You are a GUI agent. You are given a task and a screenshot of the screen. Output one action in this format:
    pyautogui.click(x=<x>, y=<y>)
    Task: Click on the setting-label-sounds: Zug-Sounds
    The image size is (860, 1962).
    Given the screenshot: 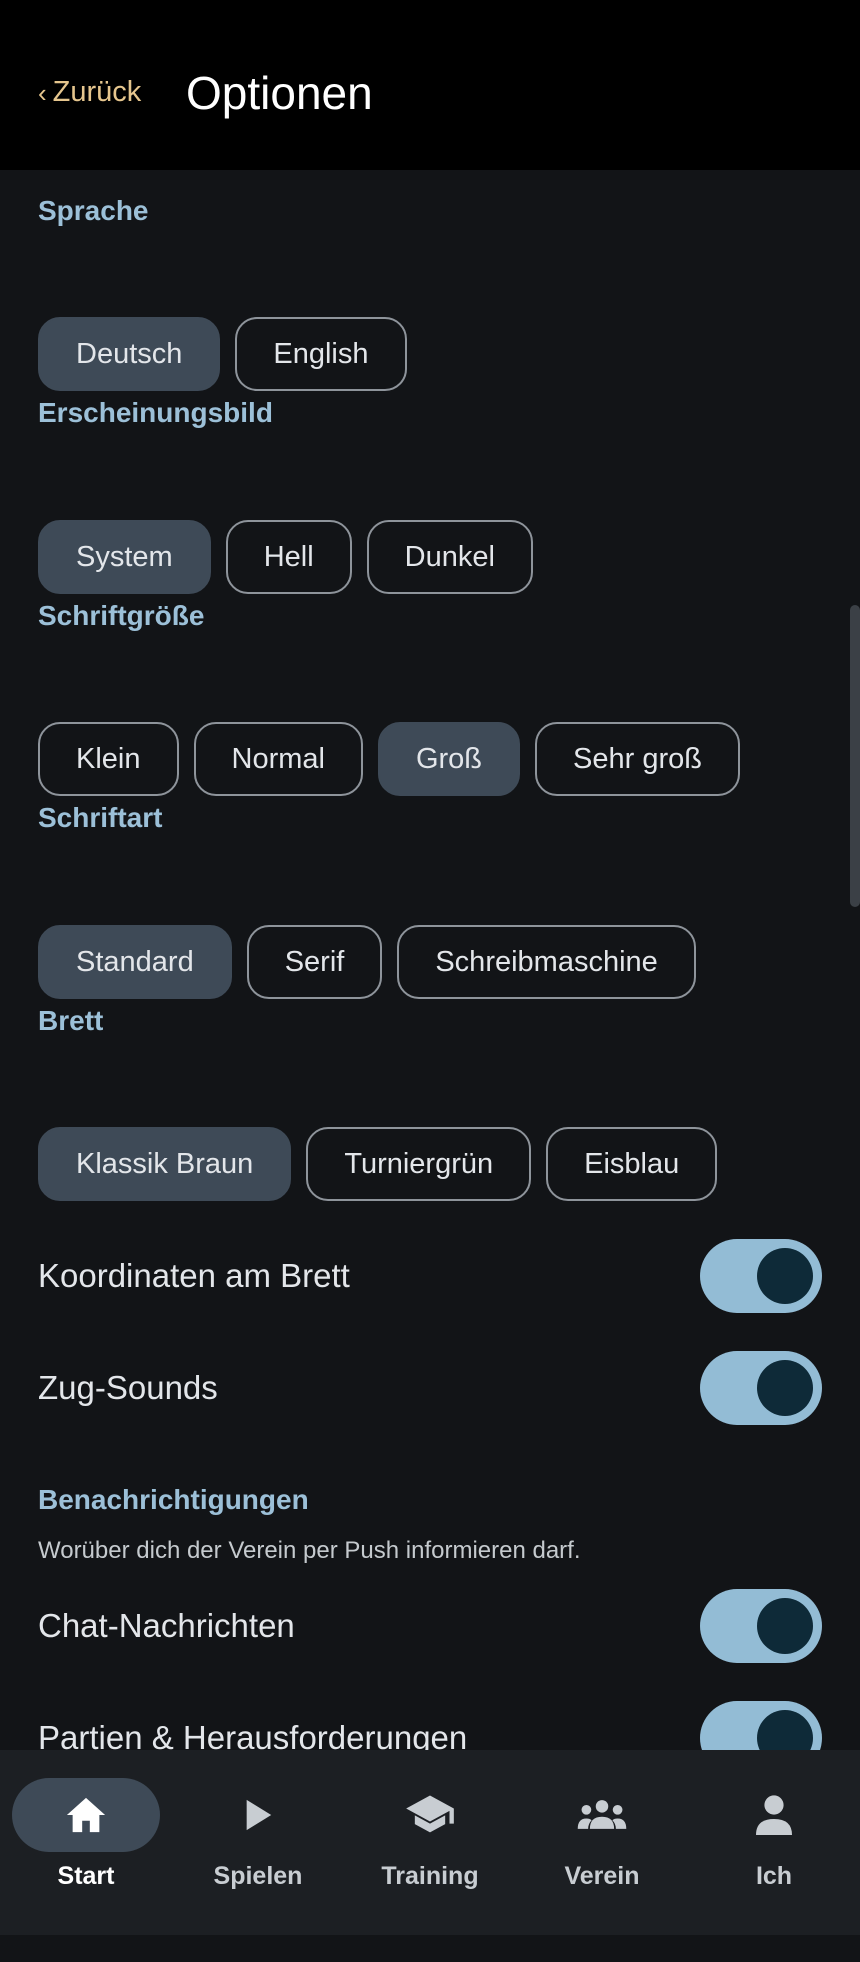 What is the action you would take?
    pyautogui.click(x=128, y=1387)
    